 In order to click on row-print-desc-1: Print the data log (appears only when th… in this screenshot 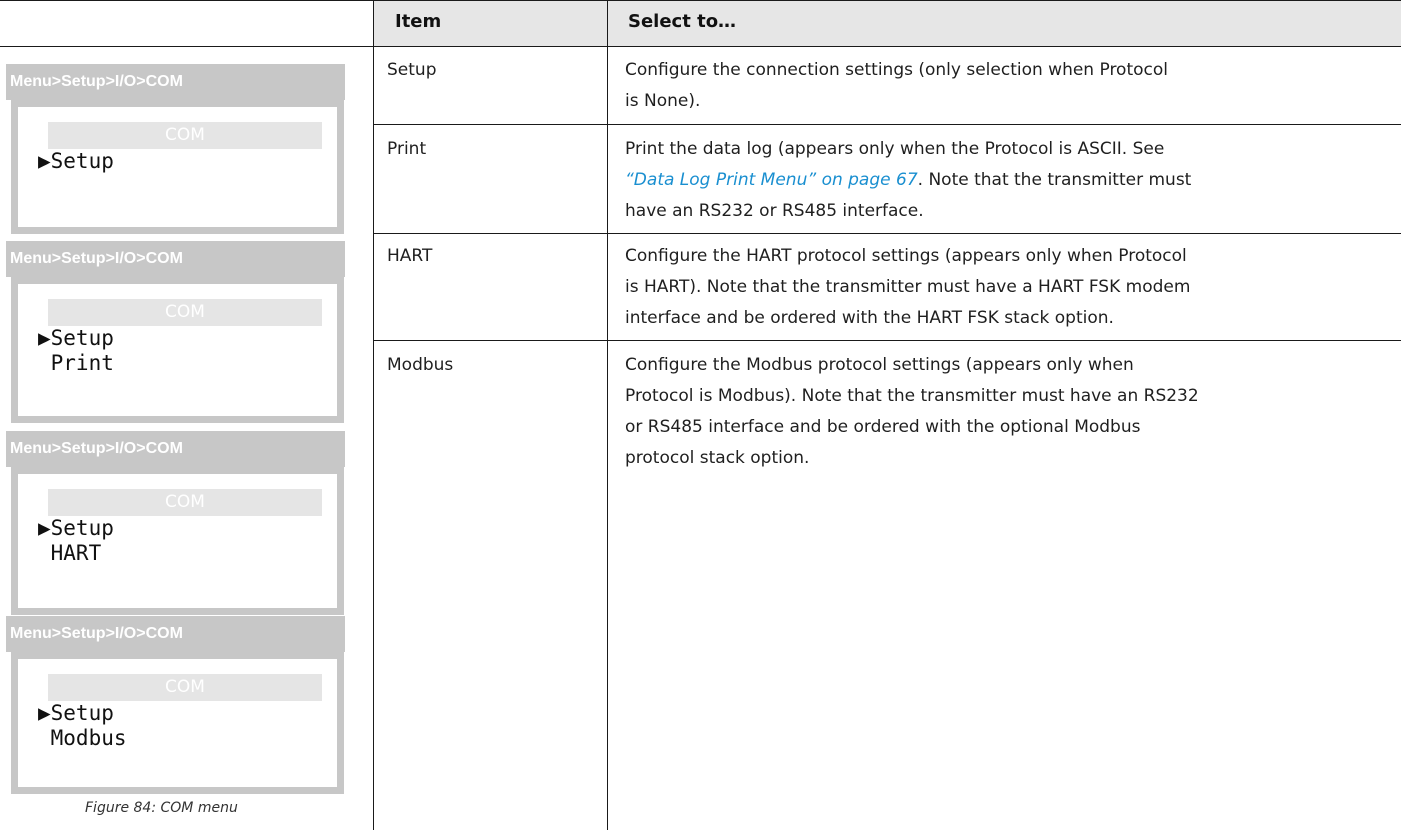, I will do `click(895, 149)`.